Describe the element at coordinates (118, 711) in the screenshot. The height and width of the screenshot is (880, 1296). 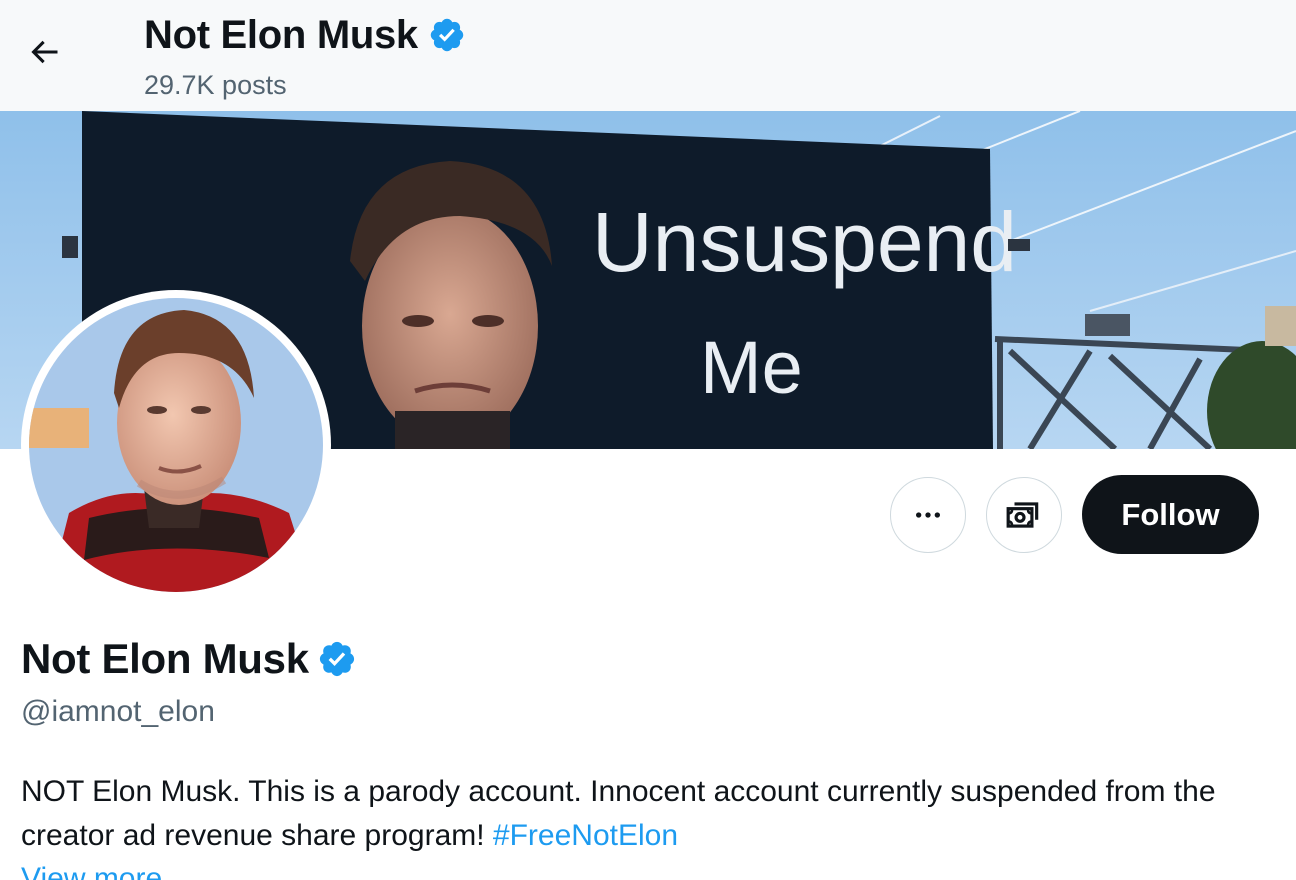
I see `profile-handle: @iamnot_elon` at that location.